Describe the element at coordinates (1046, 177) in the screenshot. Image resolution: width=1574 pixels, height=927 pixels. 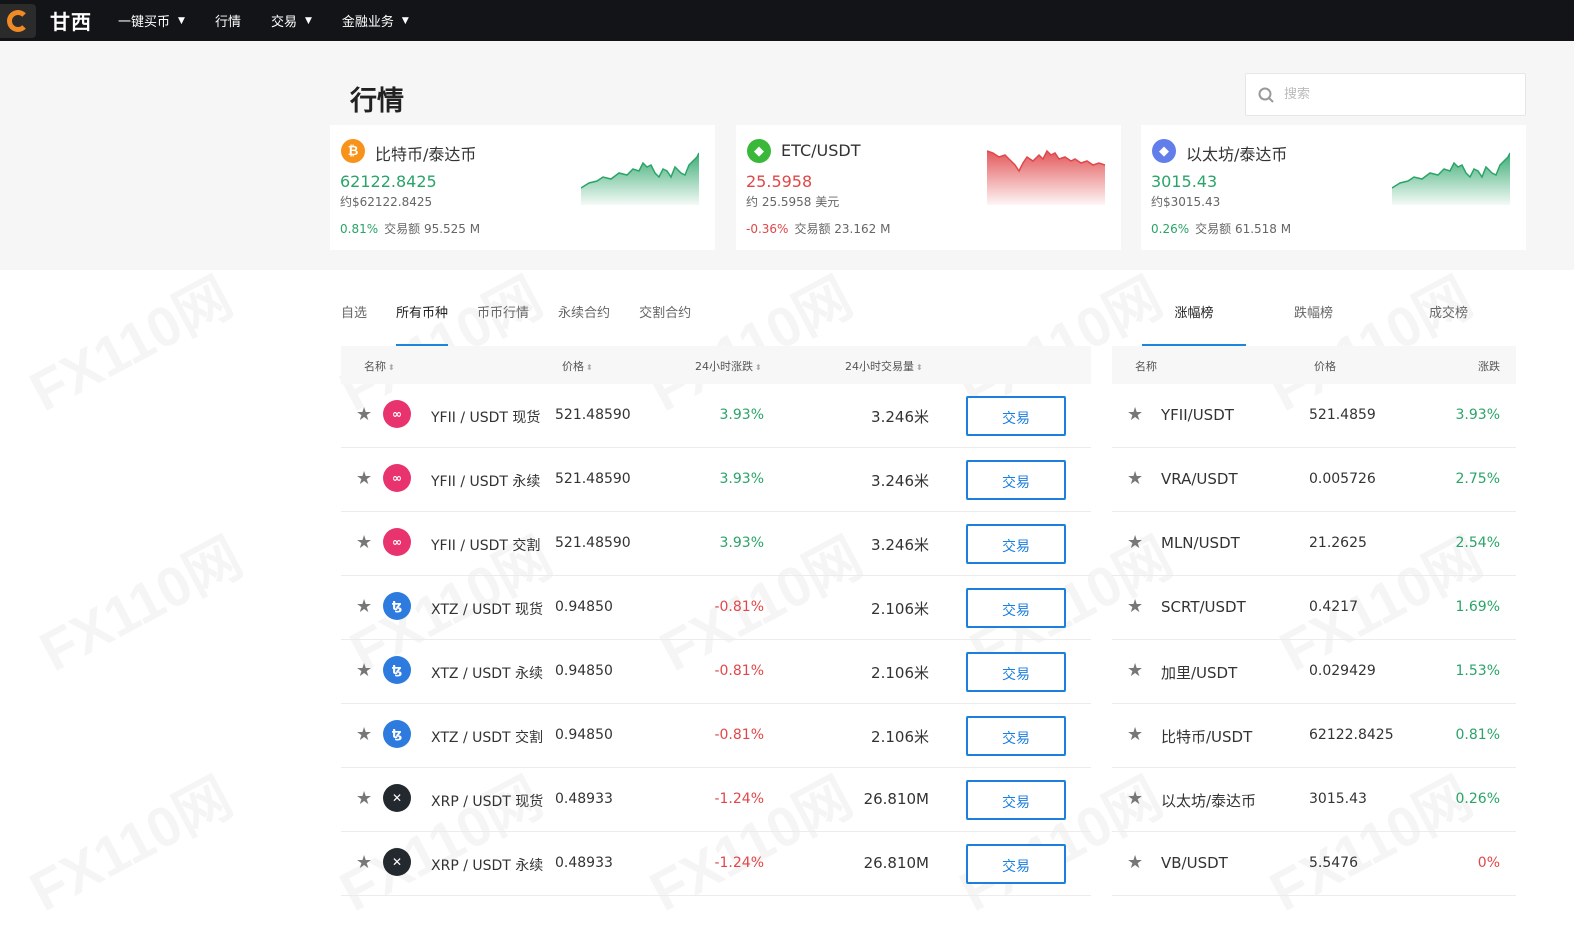
I see `sparkline-chart` at that location.